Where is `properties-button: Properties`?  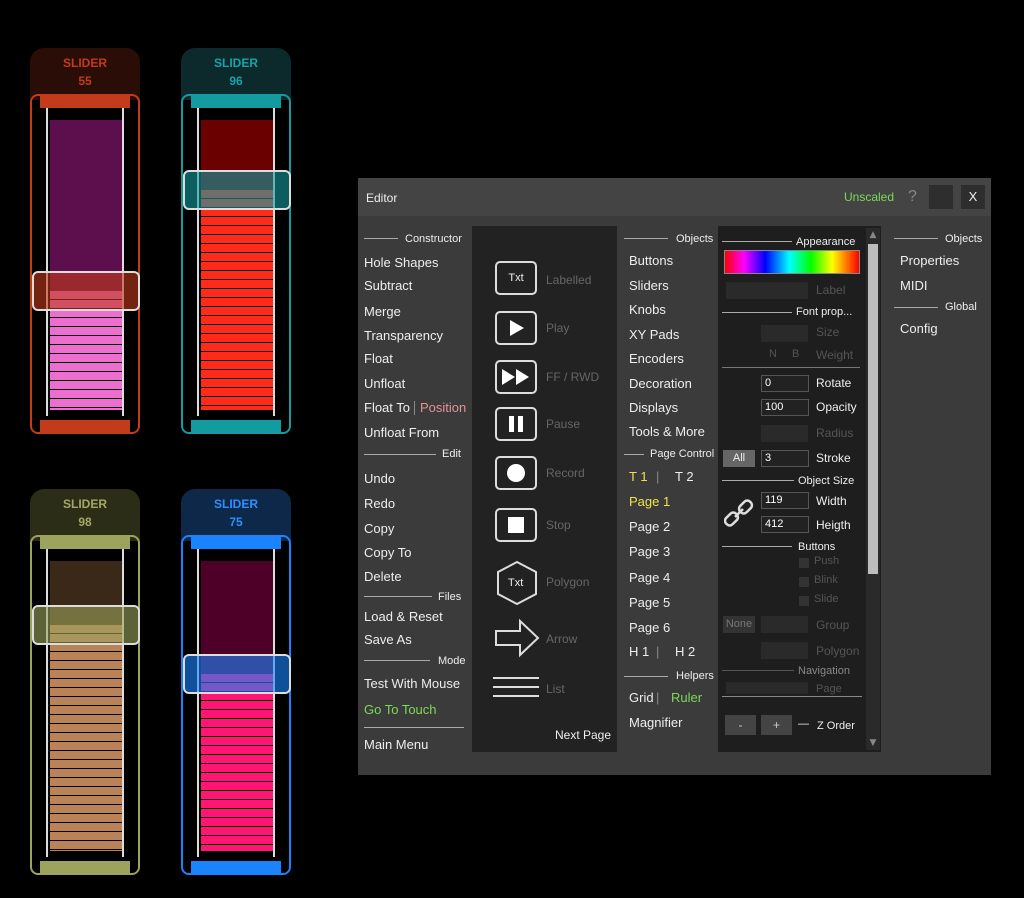
properties-button: Properties is located at coordinates (929, 260).